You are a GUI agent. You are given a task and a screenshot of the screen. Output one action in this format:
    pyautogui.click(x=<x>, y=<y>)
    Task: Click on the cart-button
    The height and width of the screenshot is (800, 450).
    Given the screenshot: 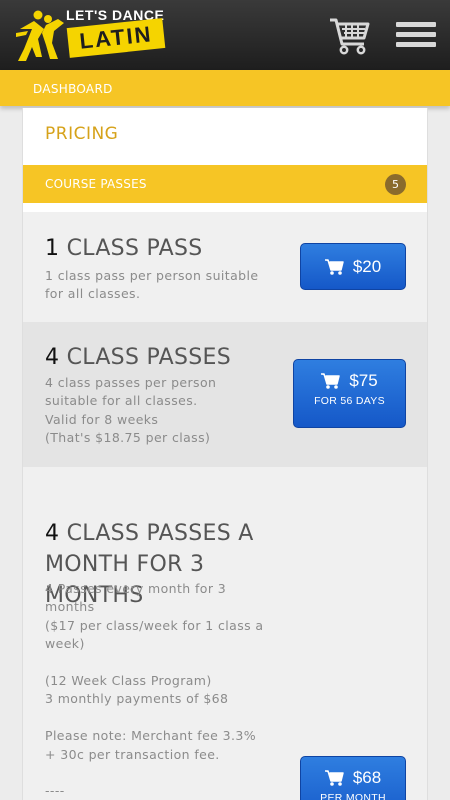 What is the action you would take?
    pyautogui.click(x=349, y=36)
    